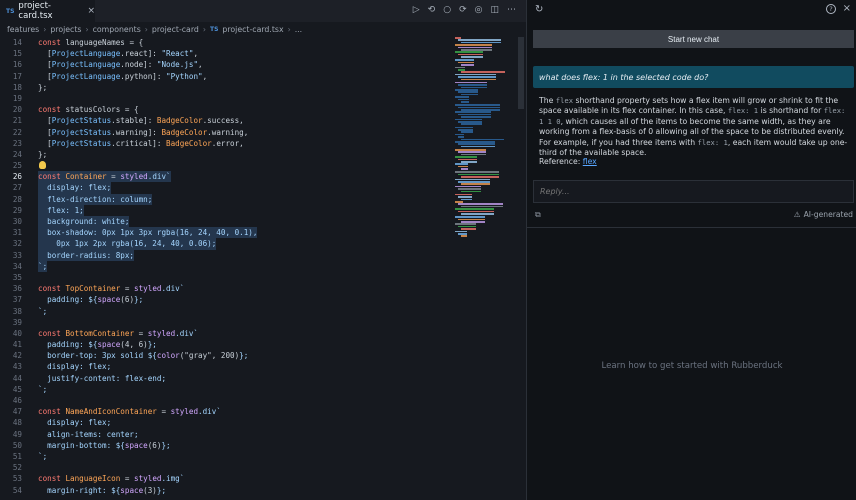  I want to click on lightbulb-icon, so click(42, 165).